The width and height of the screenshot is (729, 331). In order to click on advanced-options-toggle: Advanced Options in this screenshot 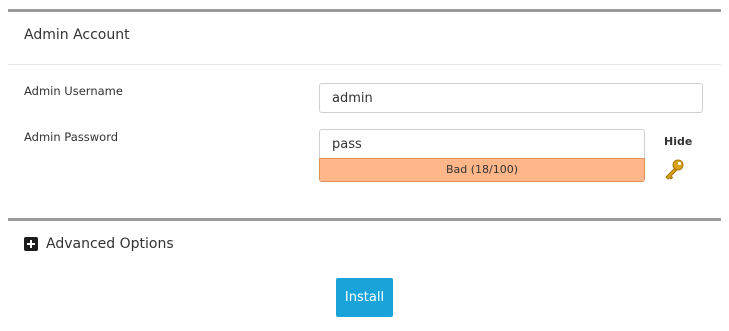, I will do `click(99, 244)`.